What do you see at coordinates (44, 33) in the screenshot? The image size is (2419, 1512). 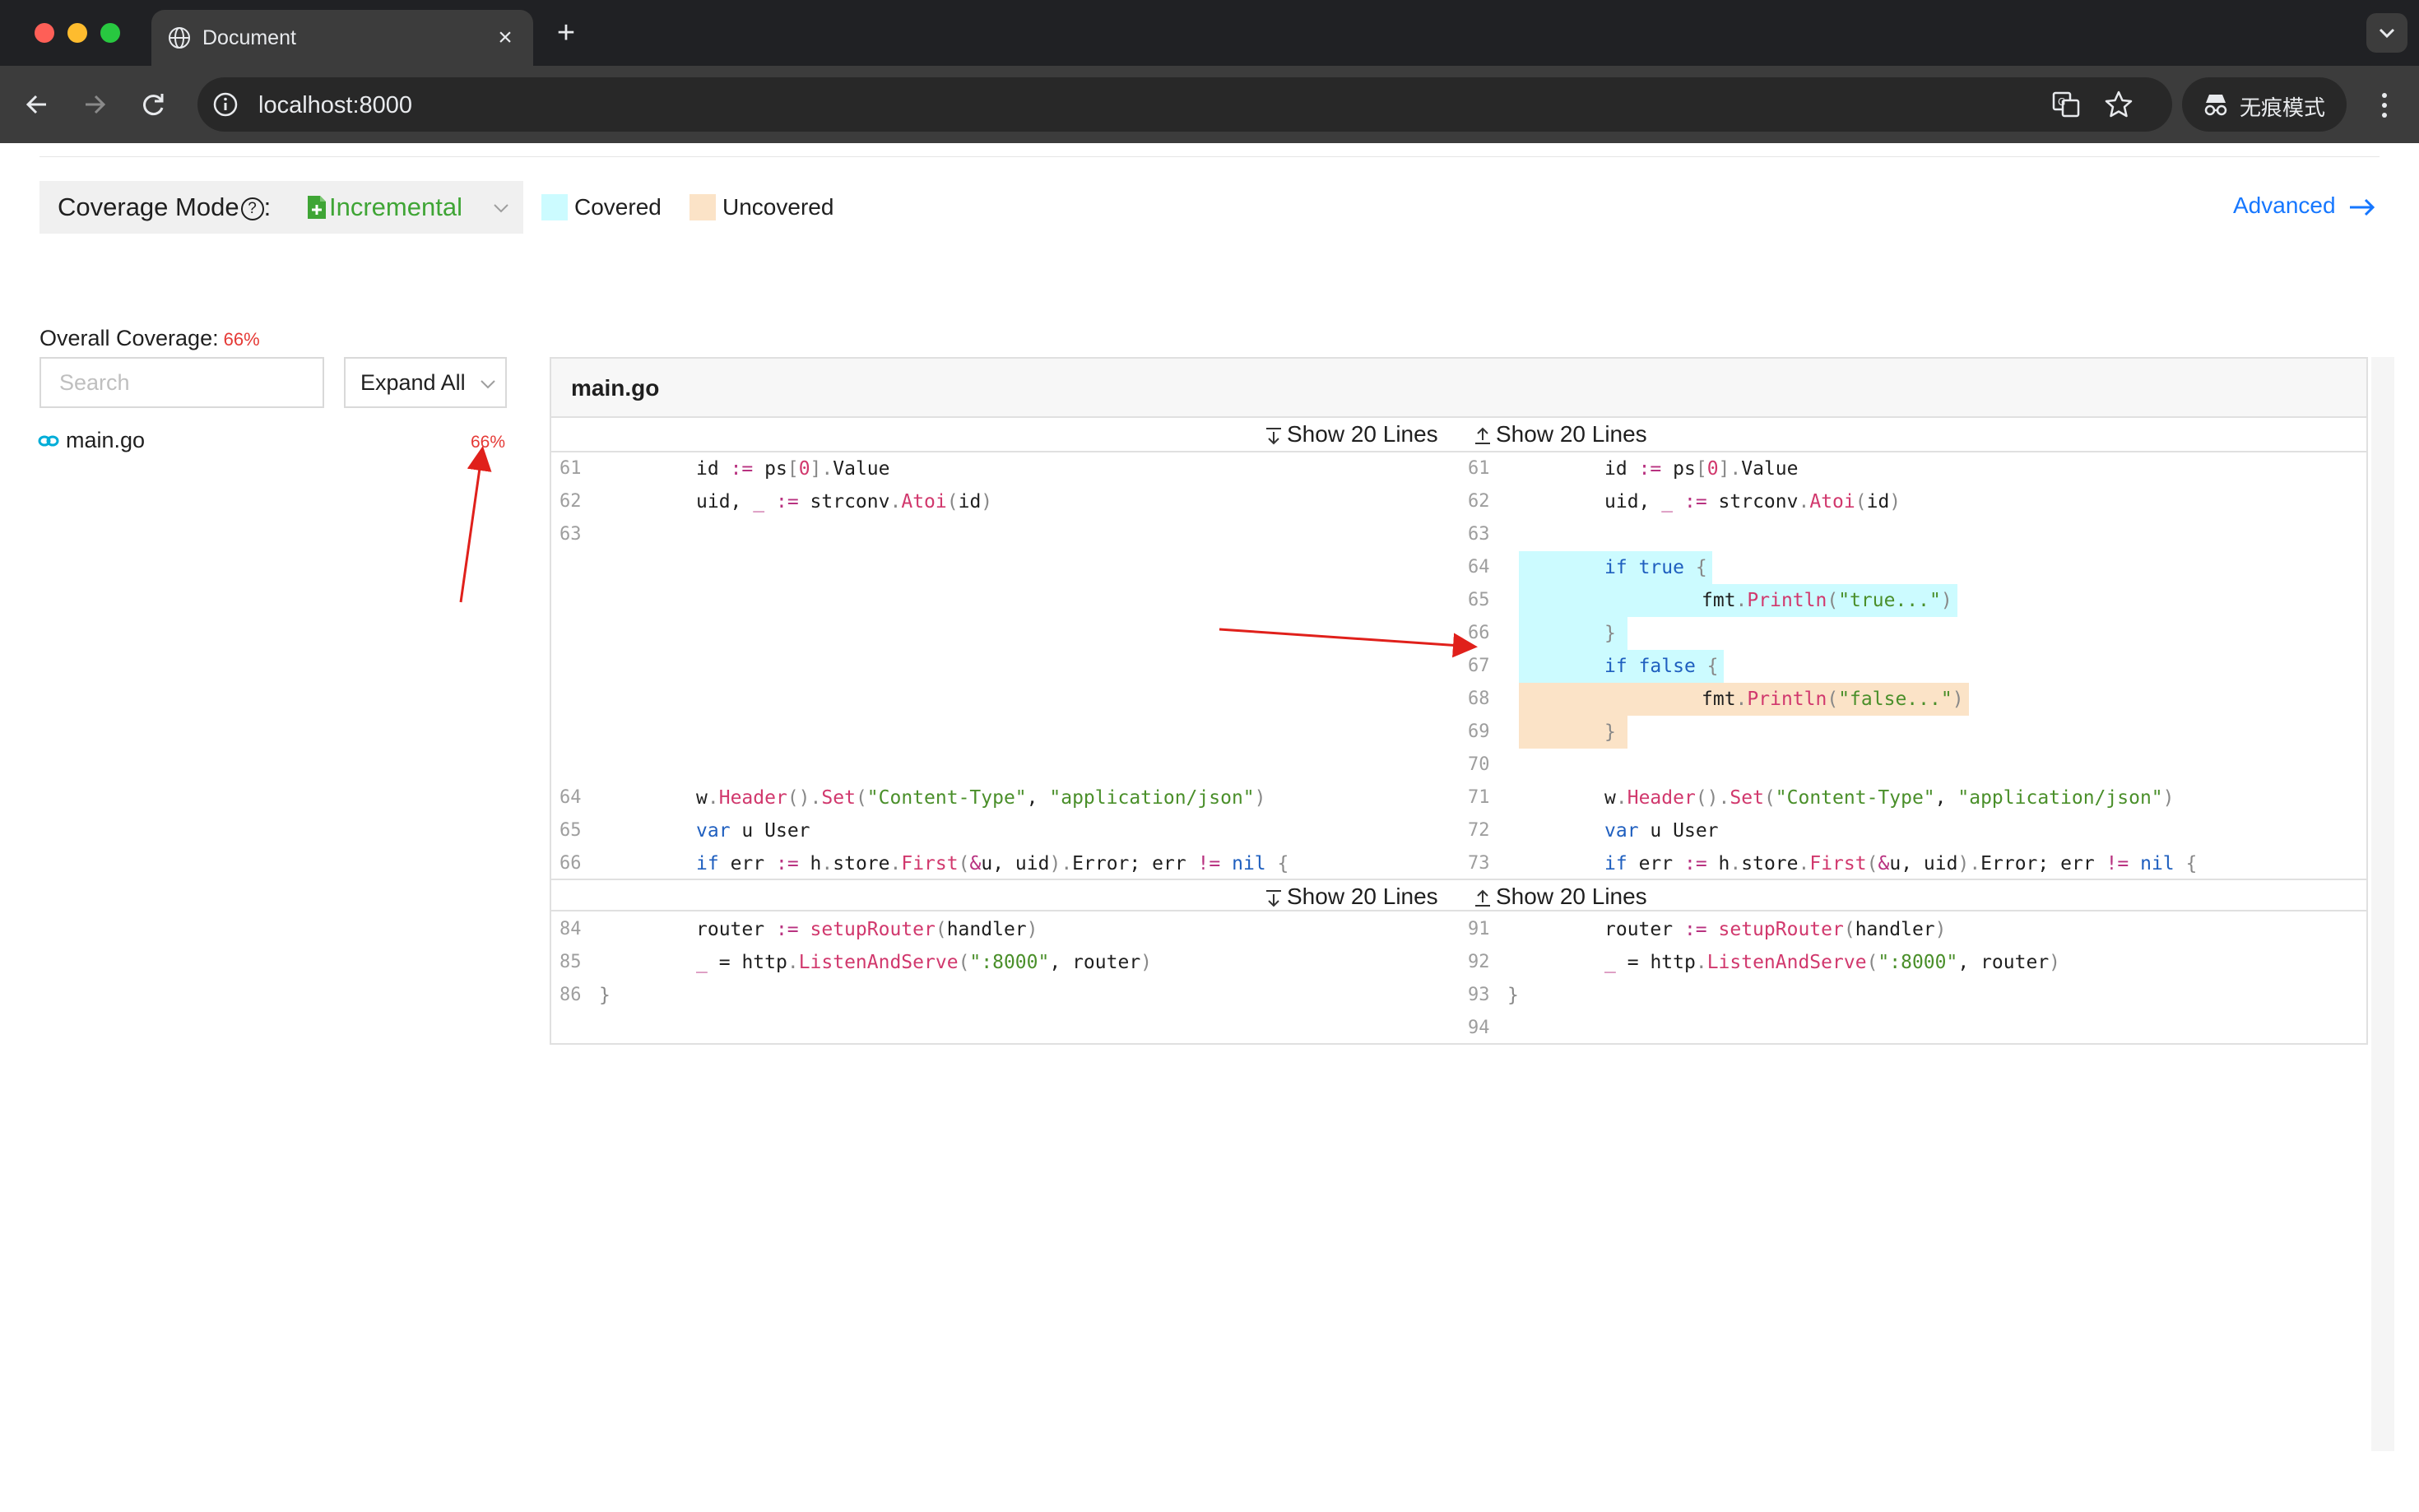 I see `close-window-button` at bounding box center [44, 33].